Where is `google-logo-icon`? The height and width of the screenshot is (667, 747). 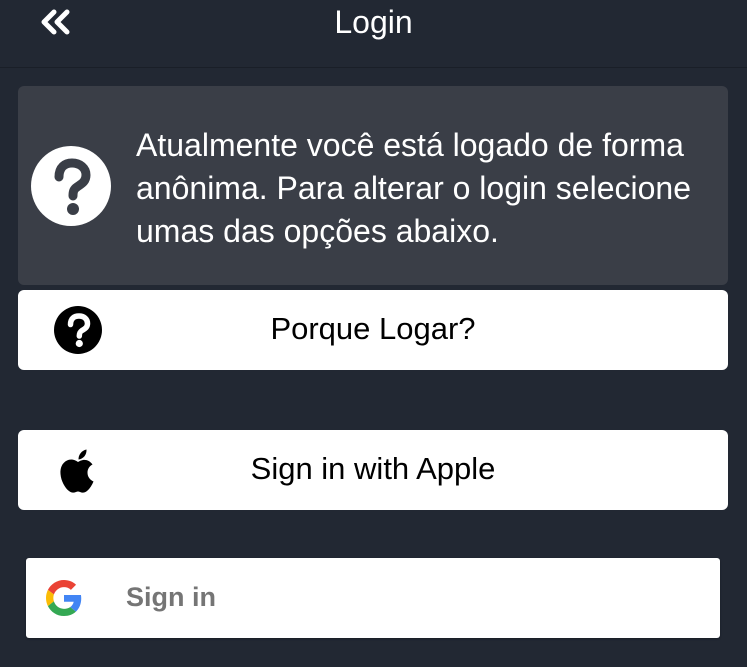 google-logo-icon is located at coordinates (64, 598).